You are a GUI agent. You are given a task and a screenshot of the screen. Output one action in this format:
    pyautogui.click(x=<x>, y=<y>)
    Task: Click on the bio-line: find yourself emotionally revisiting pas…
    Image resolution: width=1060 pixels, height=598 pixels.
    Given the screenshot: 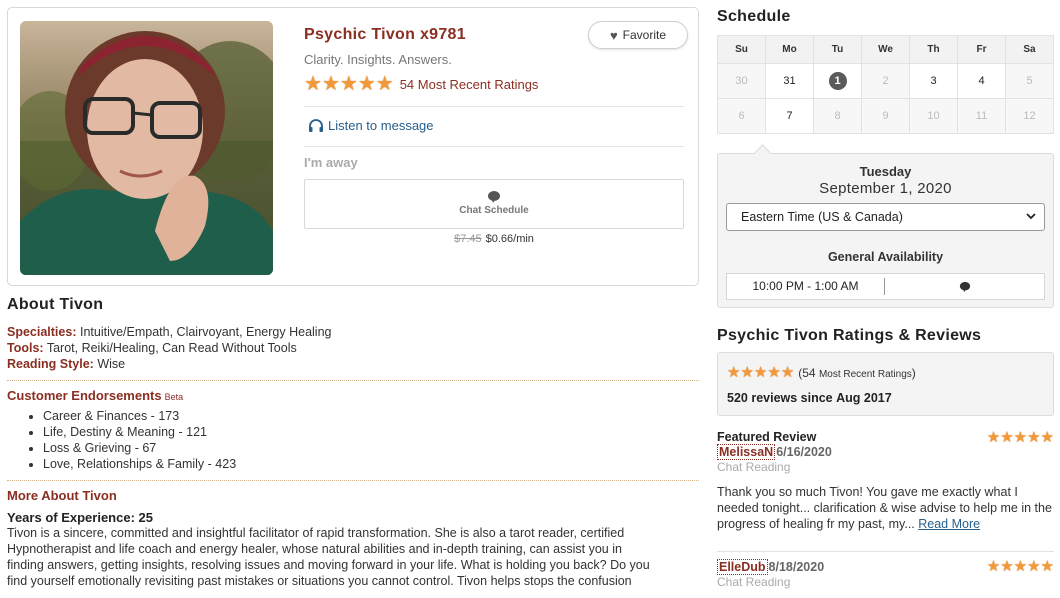 What is the action you would take?
    pyautogui.click(x=319, y=581)
    